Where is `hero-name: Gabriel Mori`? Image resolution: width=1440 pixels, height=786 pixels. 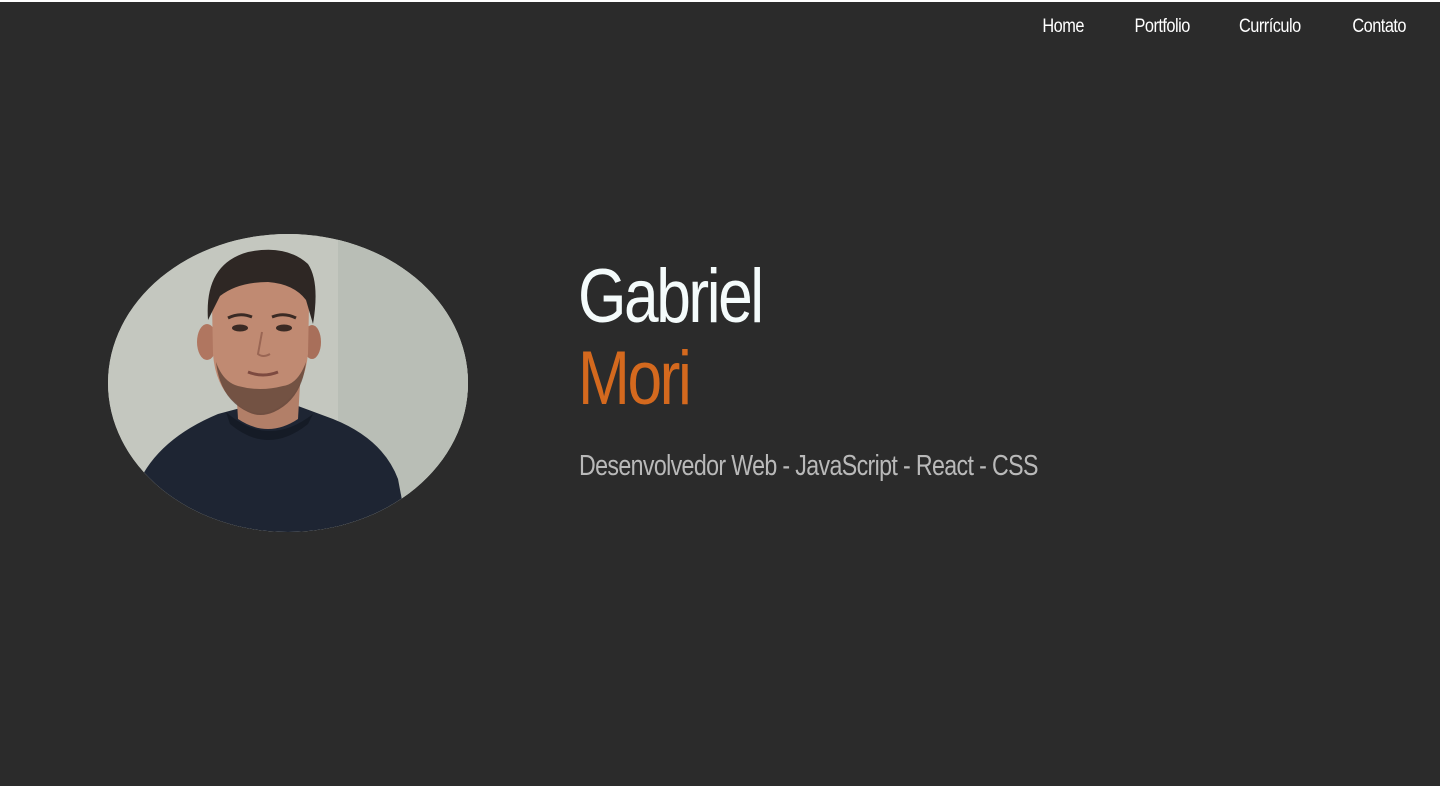
hero-name: Gabriel Mori is located at coordinates (690, 336).